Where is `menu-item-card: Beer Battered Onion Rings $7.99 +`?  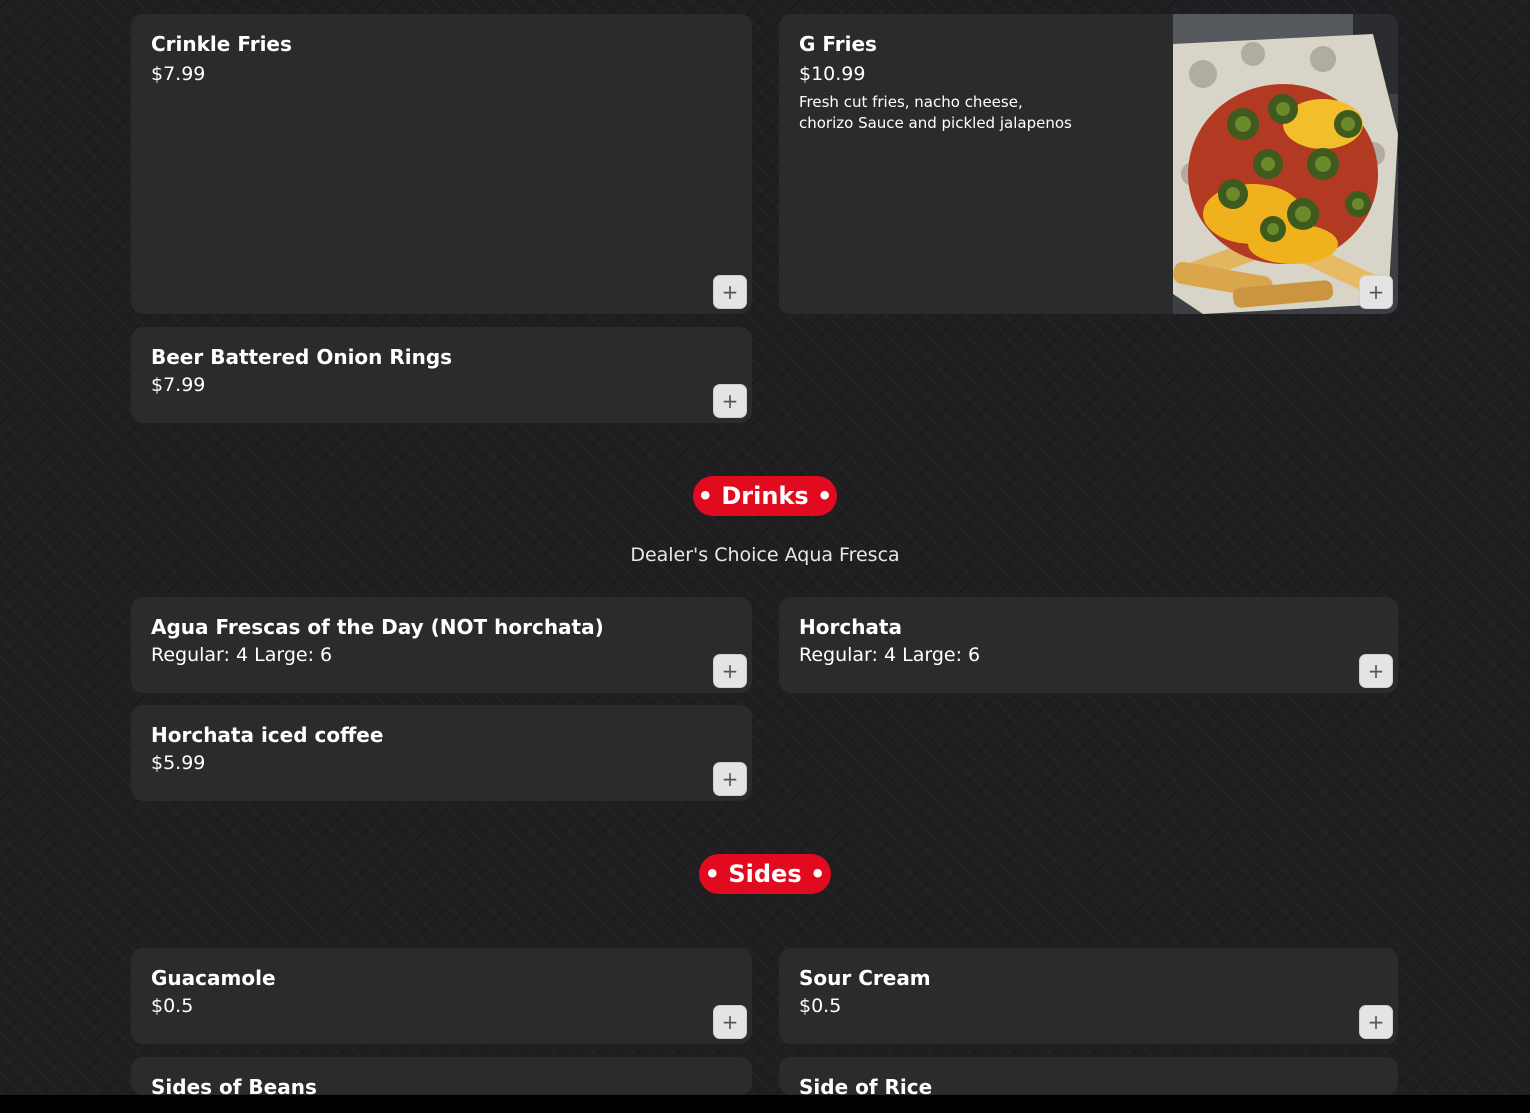 menu-item-card: Beer Battered Onion Rings $7.99 + is located at coordinates (441, 375).